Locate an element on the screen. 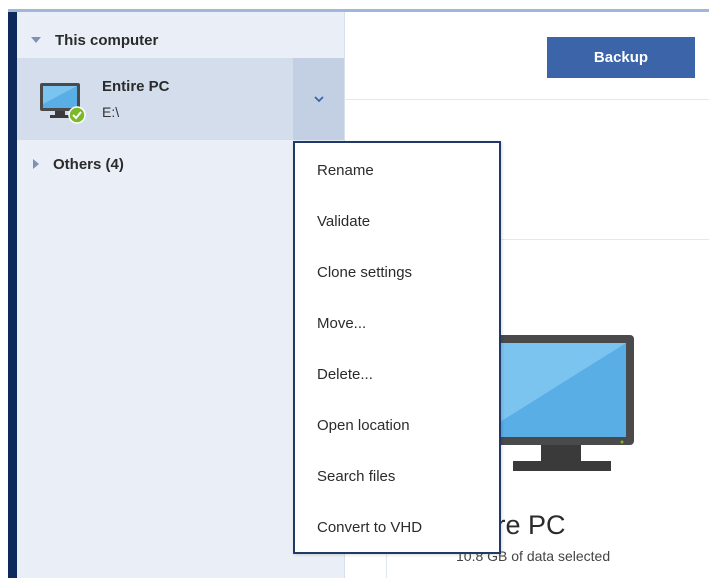  backup-item-menu-button is located at coordinates (318, 99).